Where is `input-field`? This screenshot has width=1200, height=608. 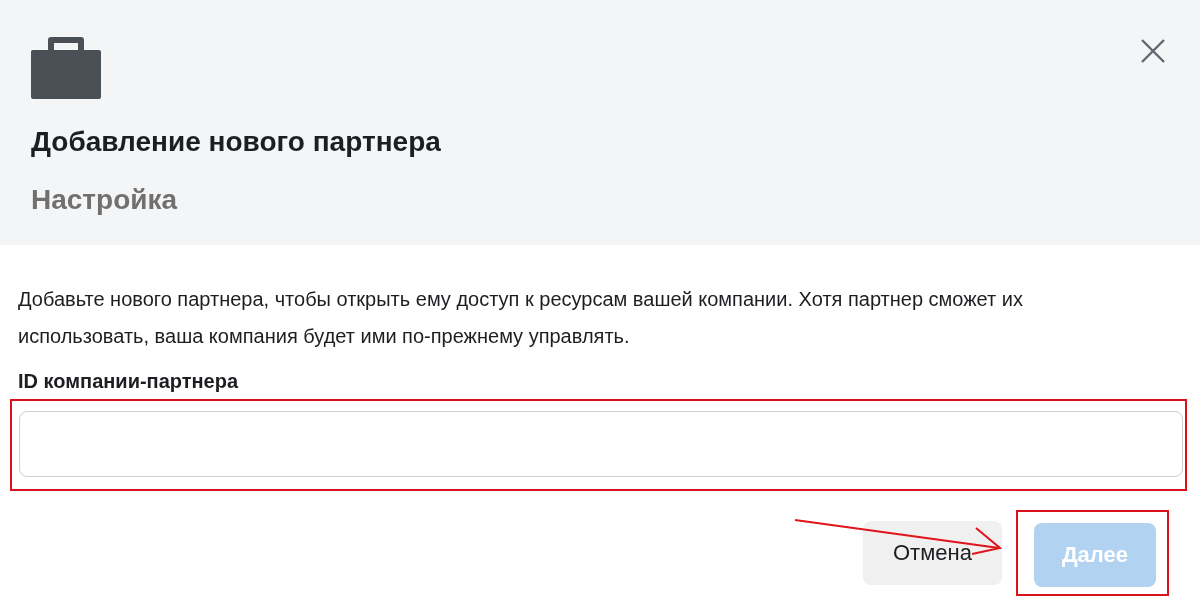
input-field is located at coordinates (601, 444).